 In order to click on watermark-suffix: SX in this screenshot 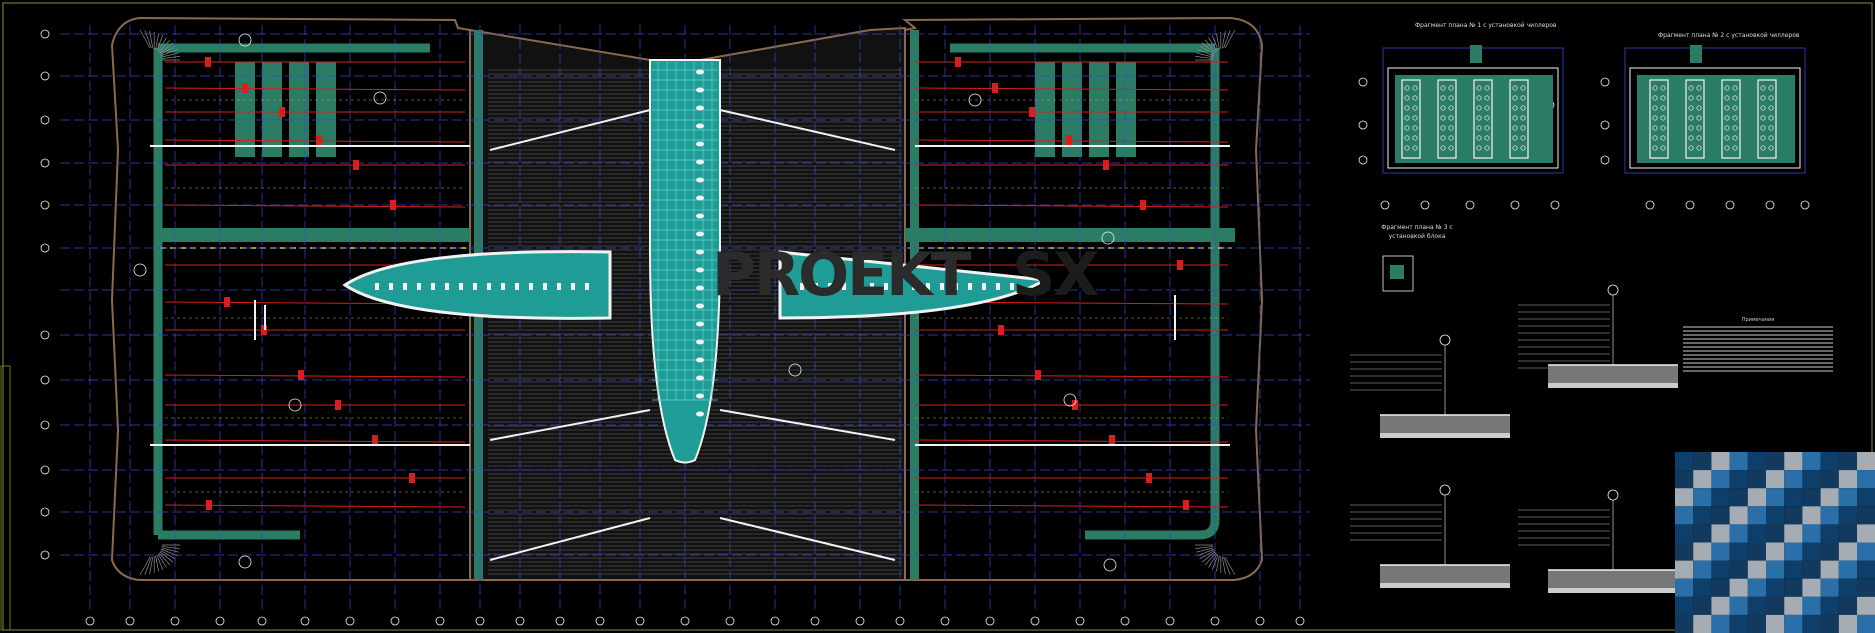, I will do `click(1055, 275)`.